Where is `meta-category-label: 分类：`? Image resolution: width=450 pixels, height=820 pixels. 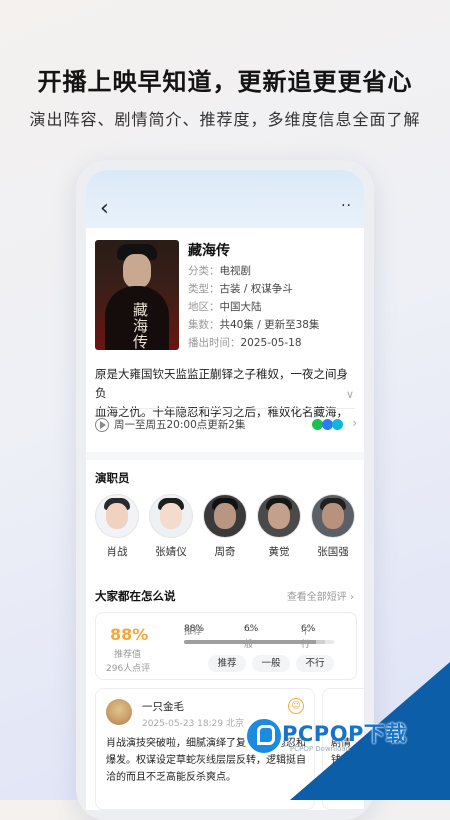
meta-category-label: 分类： is located at coordinates (204, 271).